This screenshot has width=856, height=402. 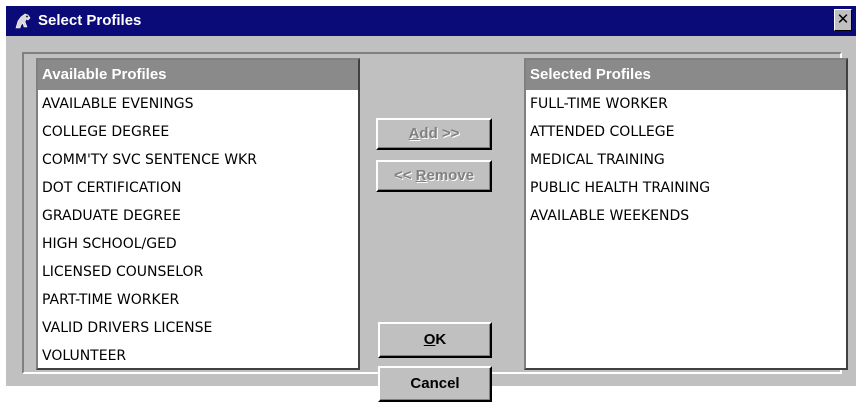 What do you see at coordinates (90, 20) in the screenshot?
I see `window-title: Select Profiles` at bounding box center [90, 20].